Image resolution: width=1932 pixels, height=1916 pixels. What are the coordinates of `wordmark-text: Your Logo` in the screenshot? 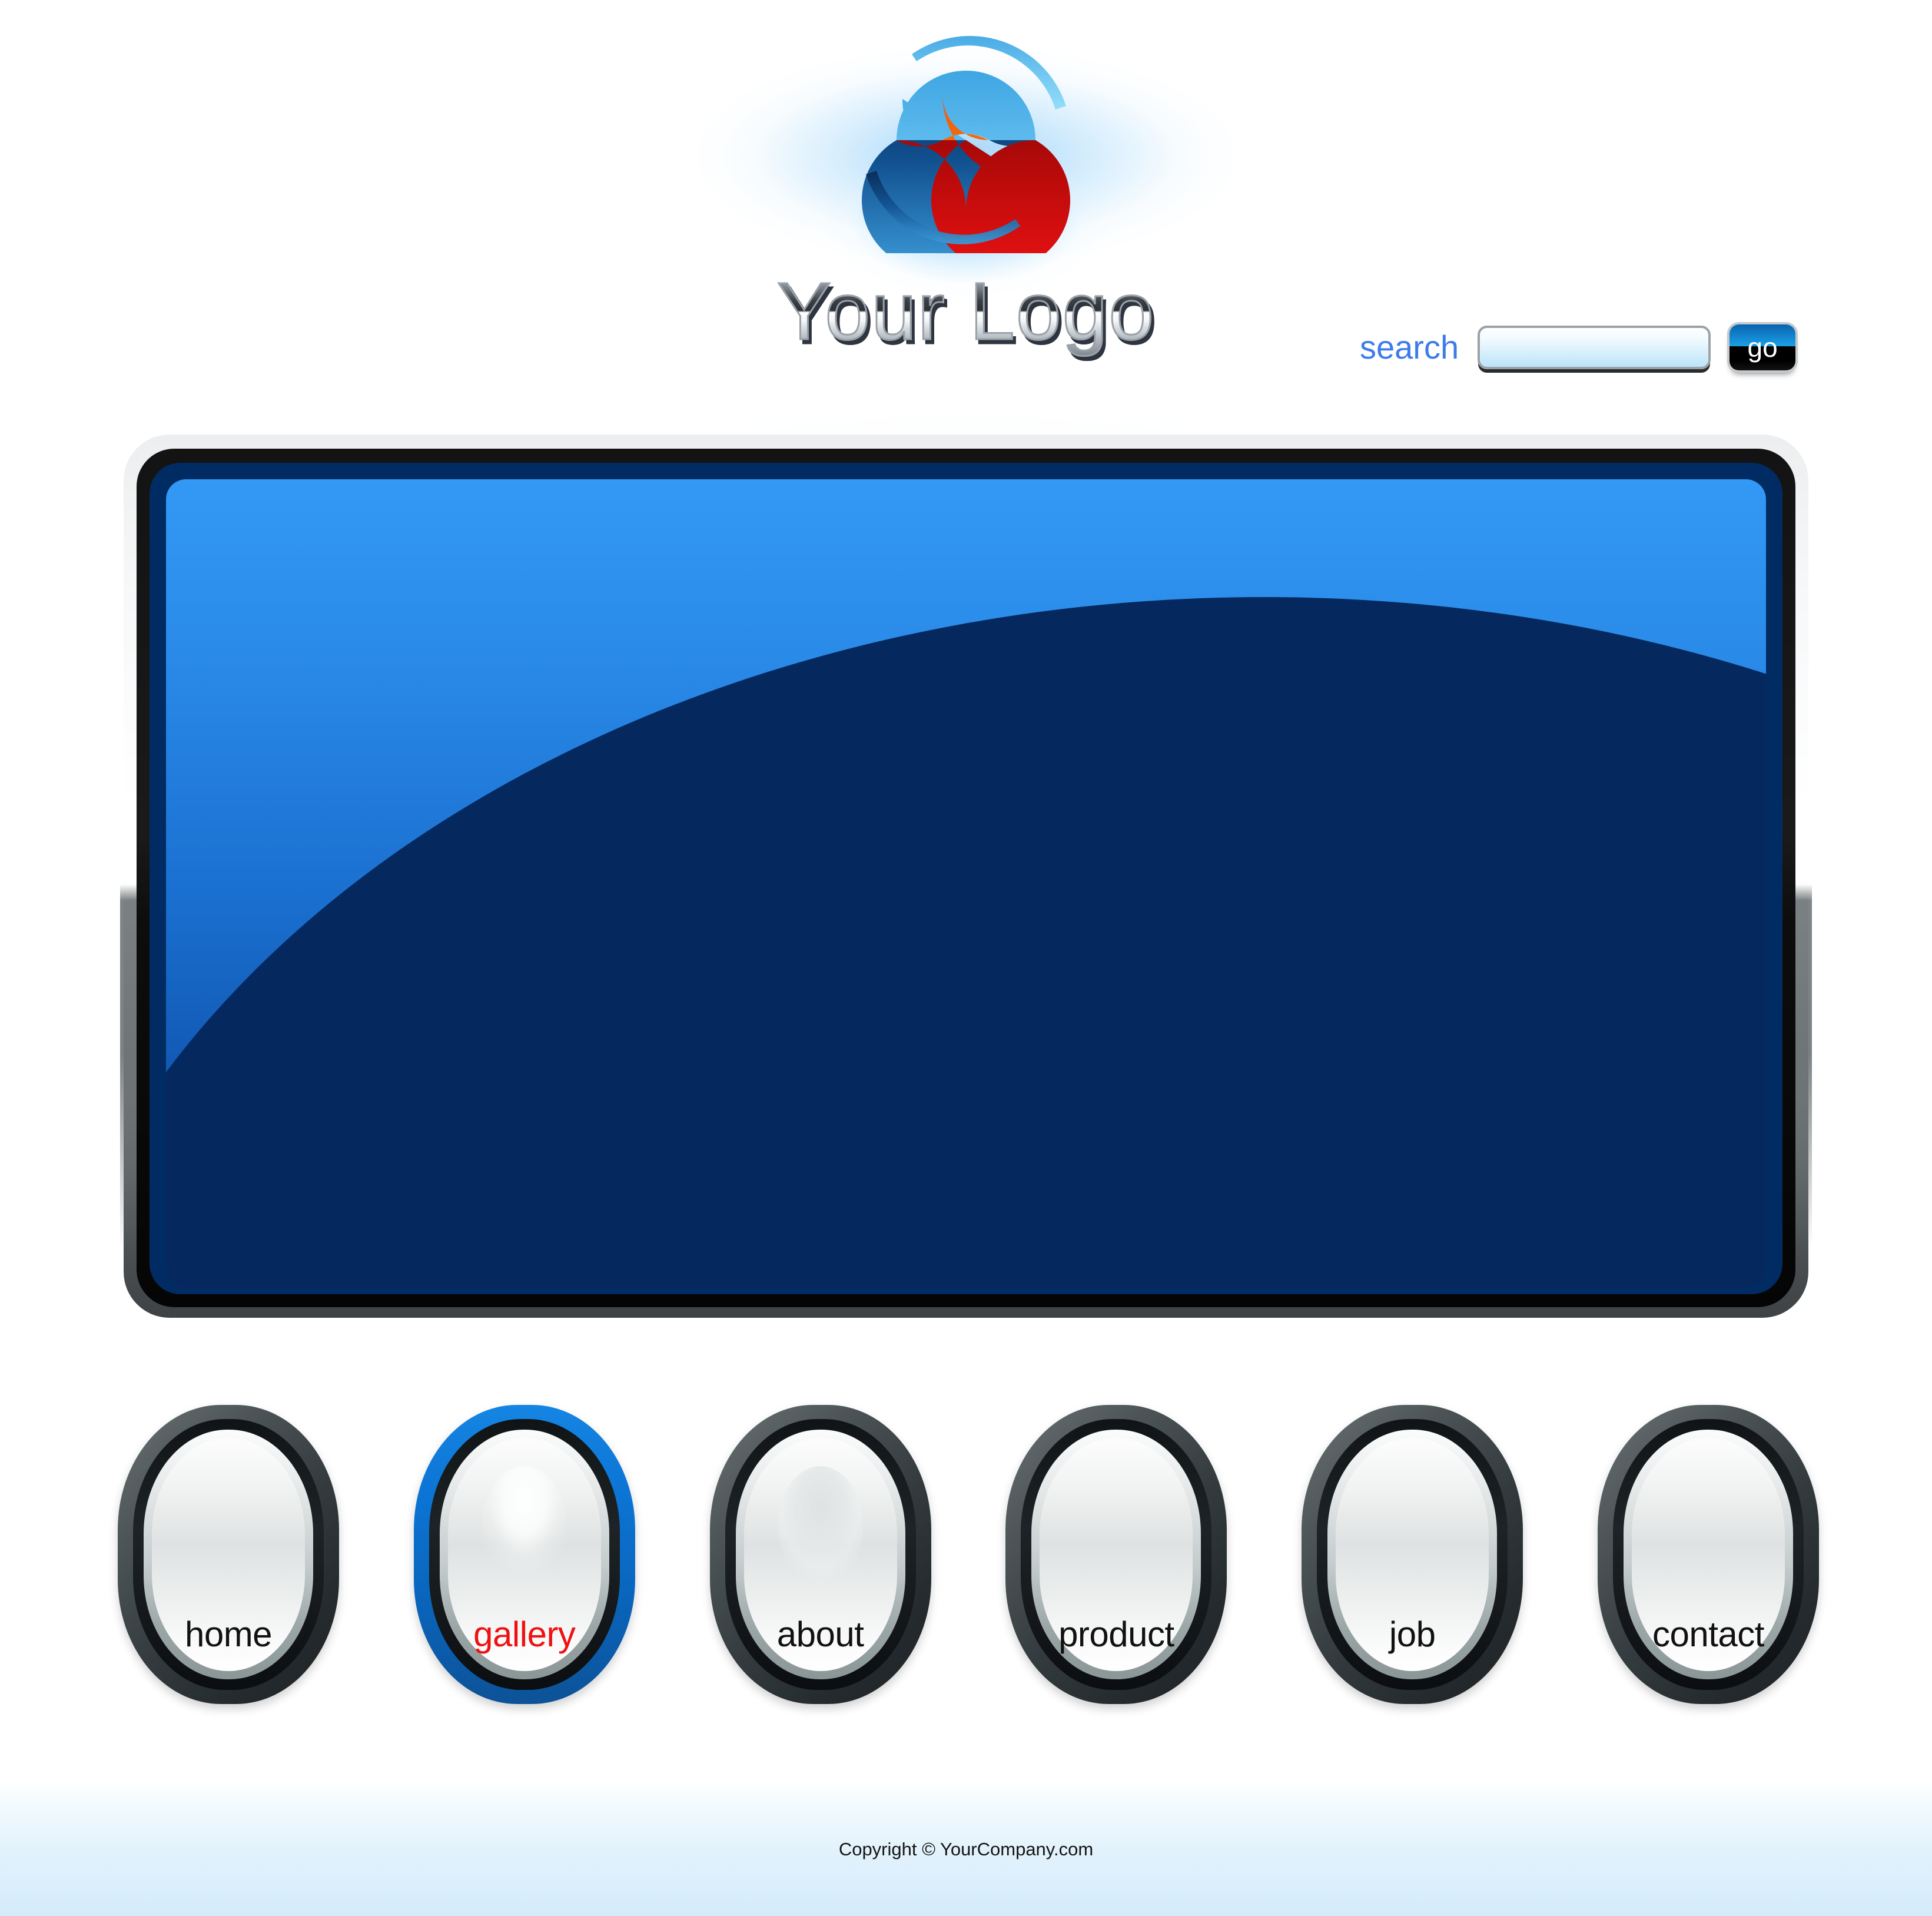 It's located at (966, 311).